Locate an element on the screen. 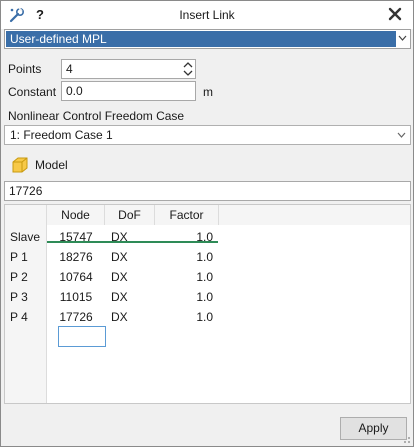 The height and width of the screenshot is (447, 414). row-header-p4: P 4 is located at coordinates (19, 317).